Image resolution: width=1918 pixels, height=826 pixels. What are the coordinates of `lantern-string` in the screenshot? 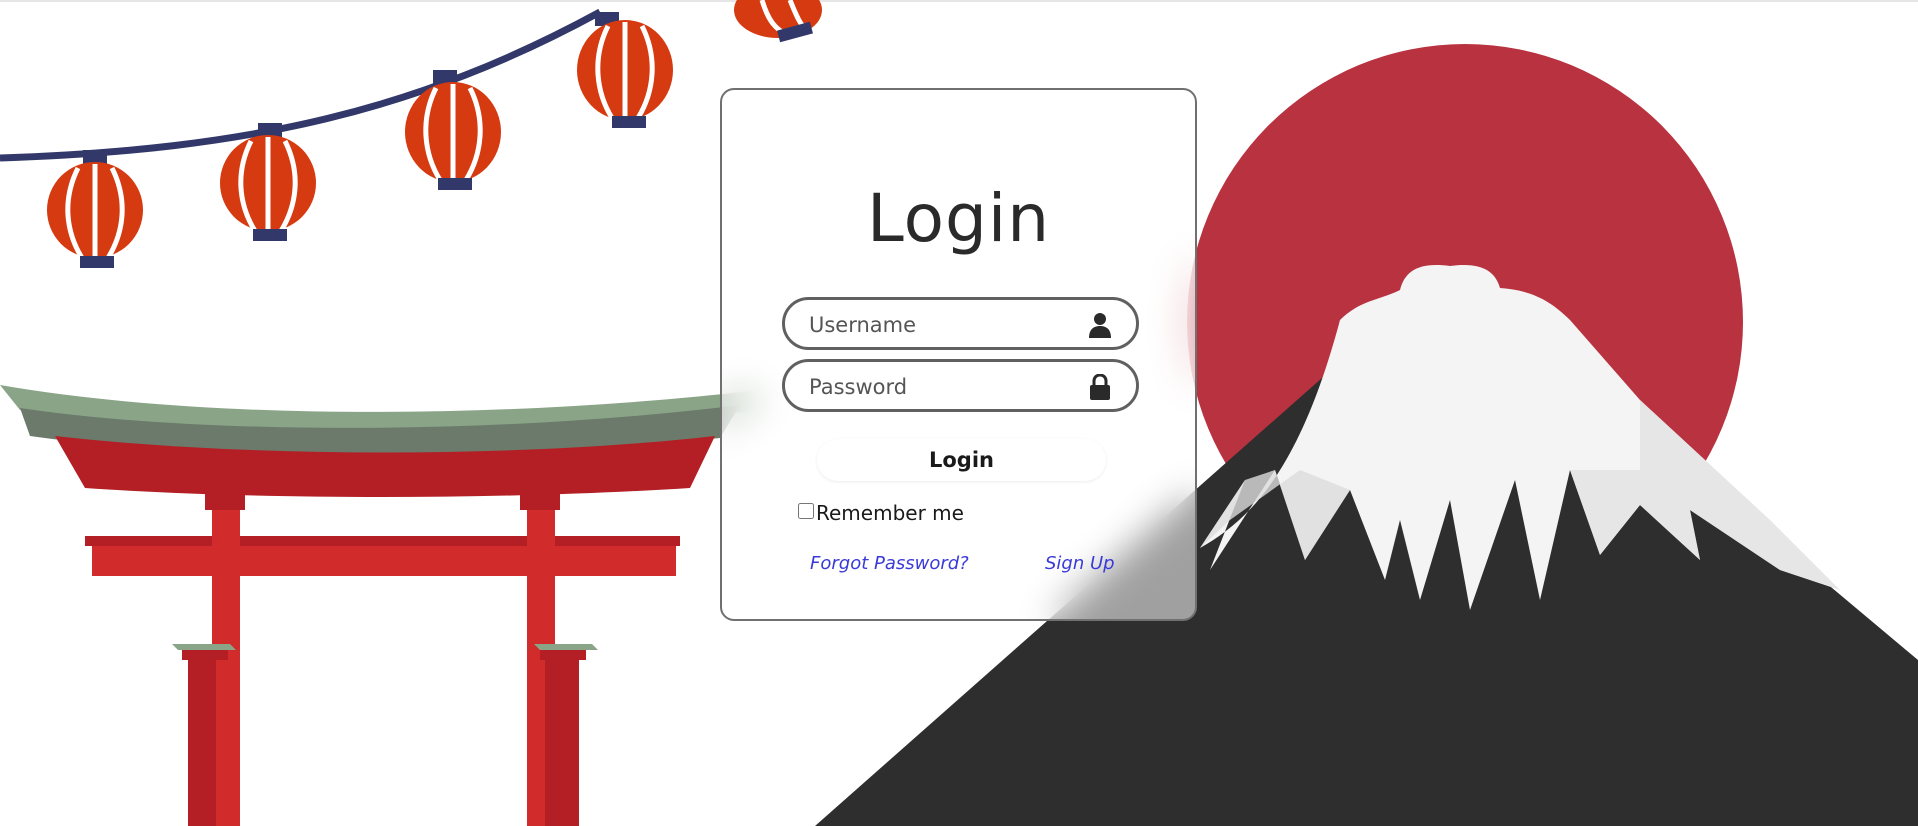 It's located at (301, 85).